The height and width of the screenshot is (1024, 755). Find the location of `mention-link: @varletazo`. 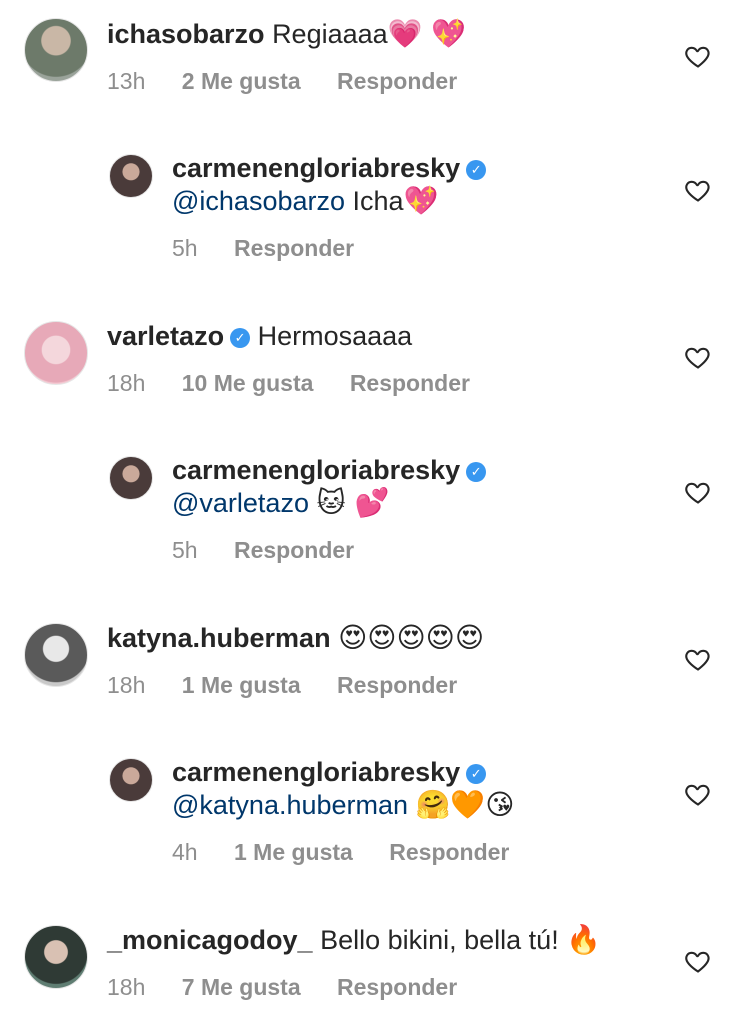

mention-link: @varletazo is located at coordinates (240, 503).